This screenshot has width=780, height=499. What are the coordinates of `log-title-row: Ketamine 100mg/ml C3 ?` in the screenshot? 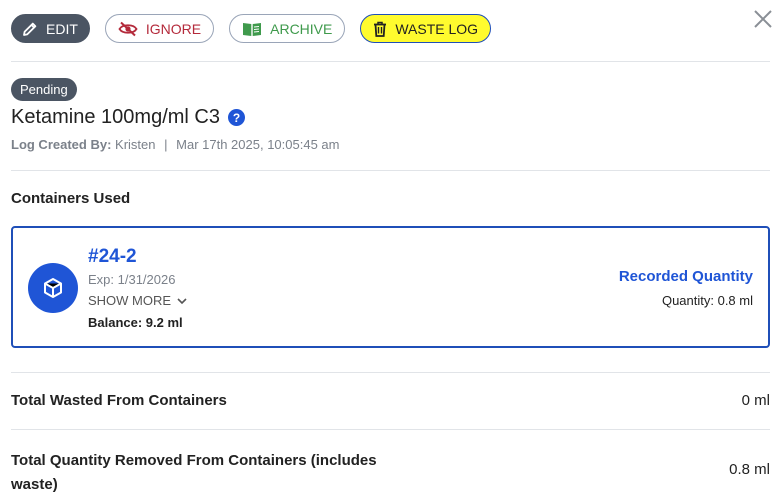 It's located at (128, 117).